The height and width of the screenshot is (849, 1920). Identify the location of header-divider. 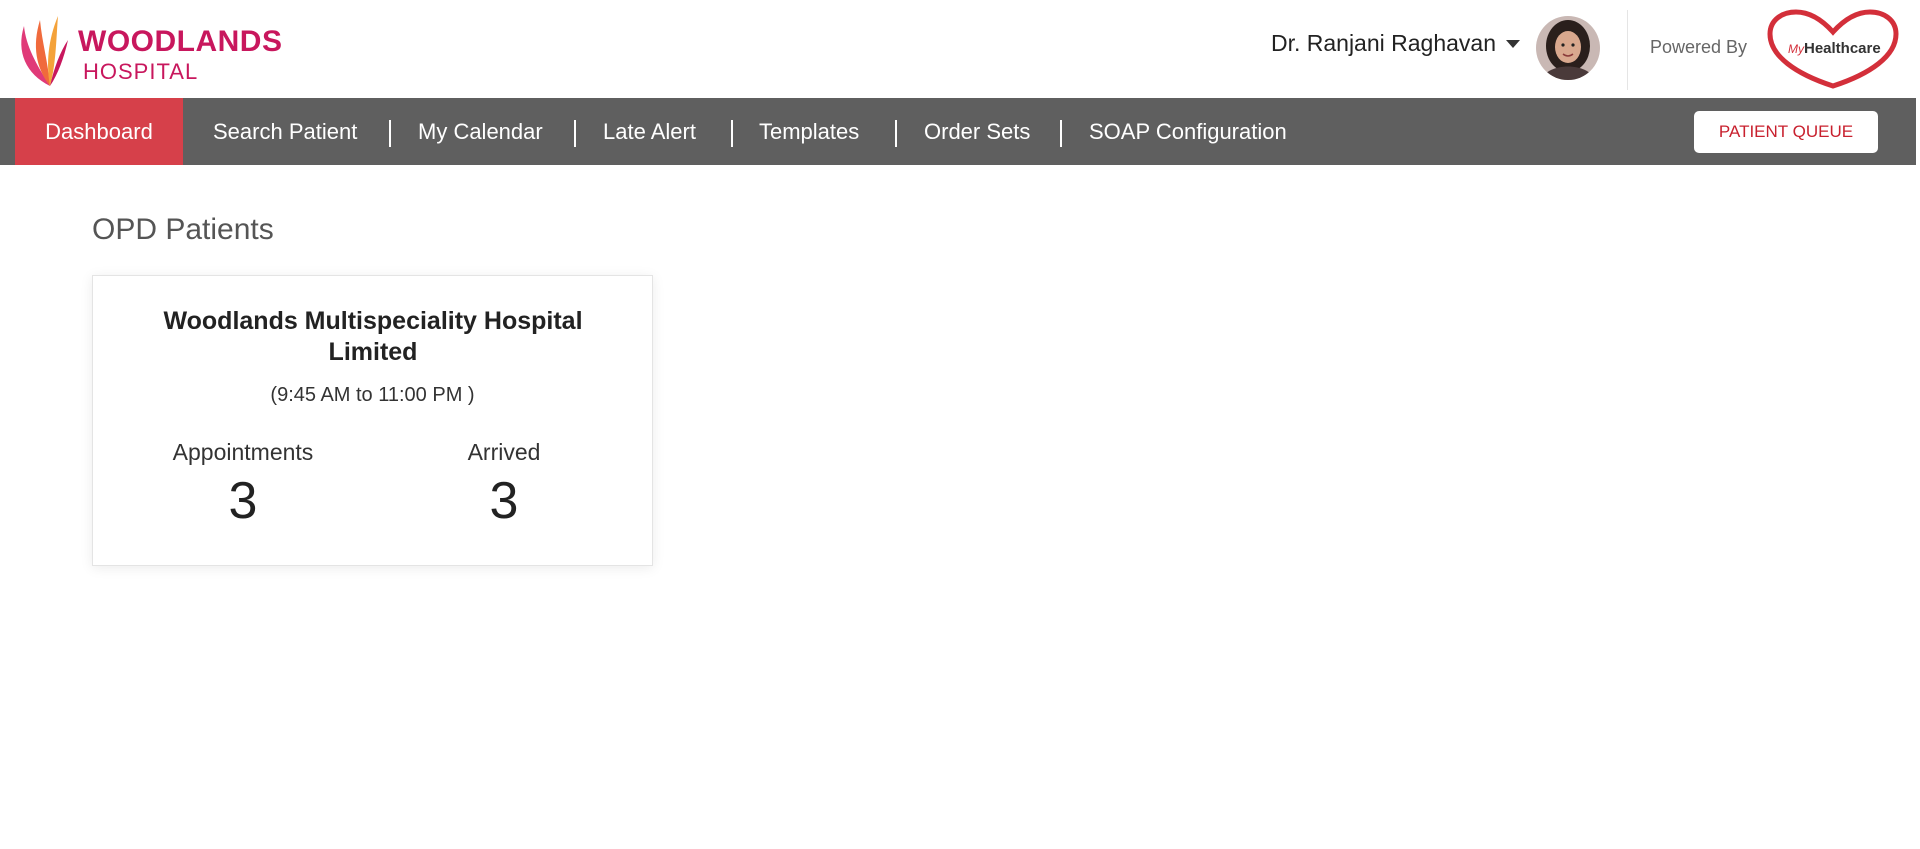
(1627, 50).